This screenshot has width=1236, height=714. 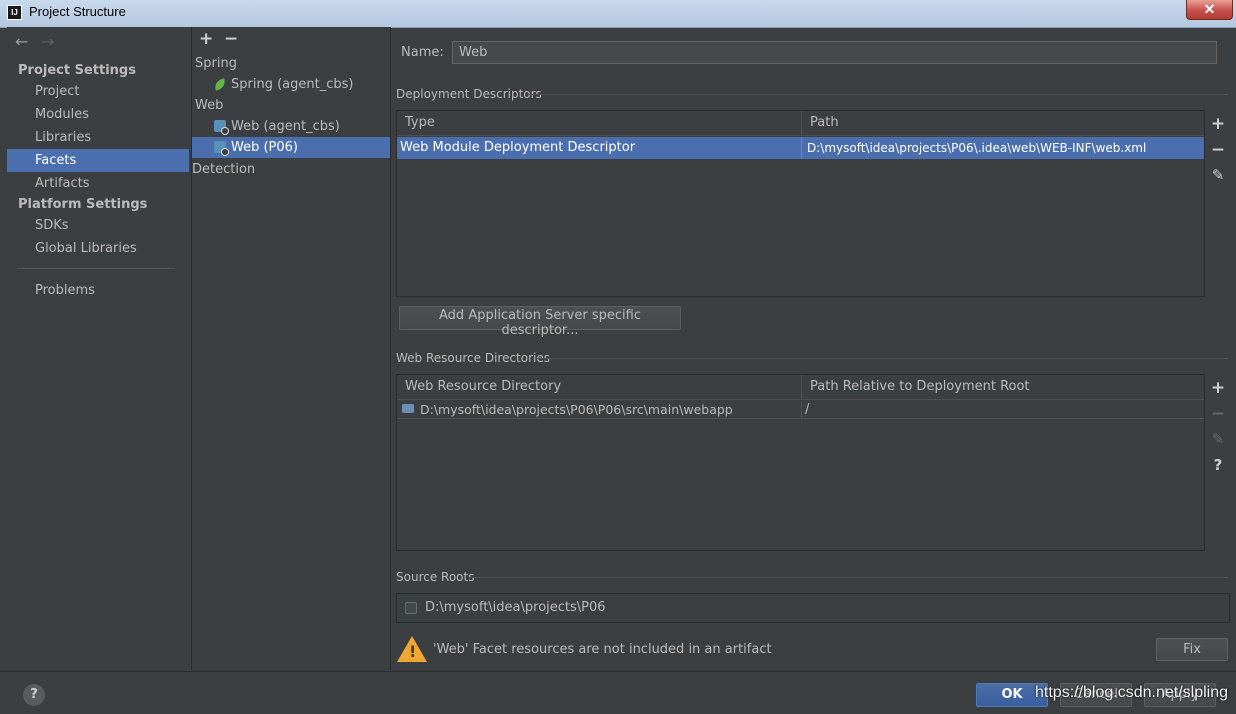 What do you see at coordinates (98, 137) in the screenshot?
I see `nav-item-libraries: Libraries` at bounding box center [98, 137].